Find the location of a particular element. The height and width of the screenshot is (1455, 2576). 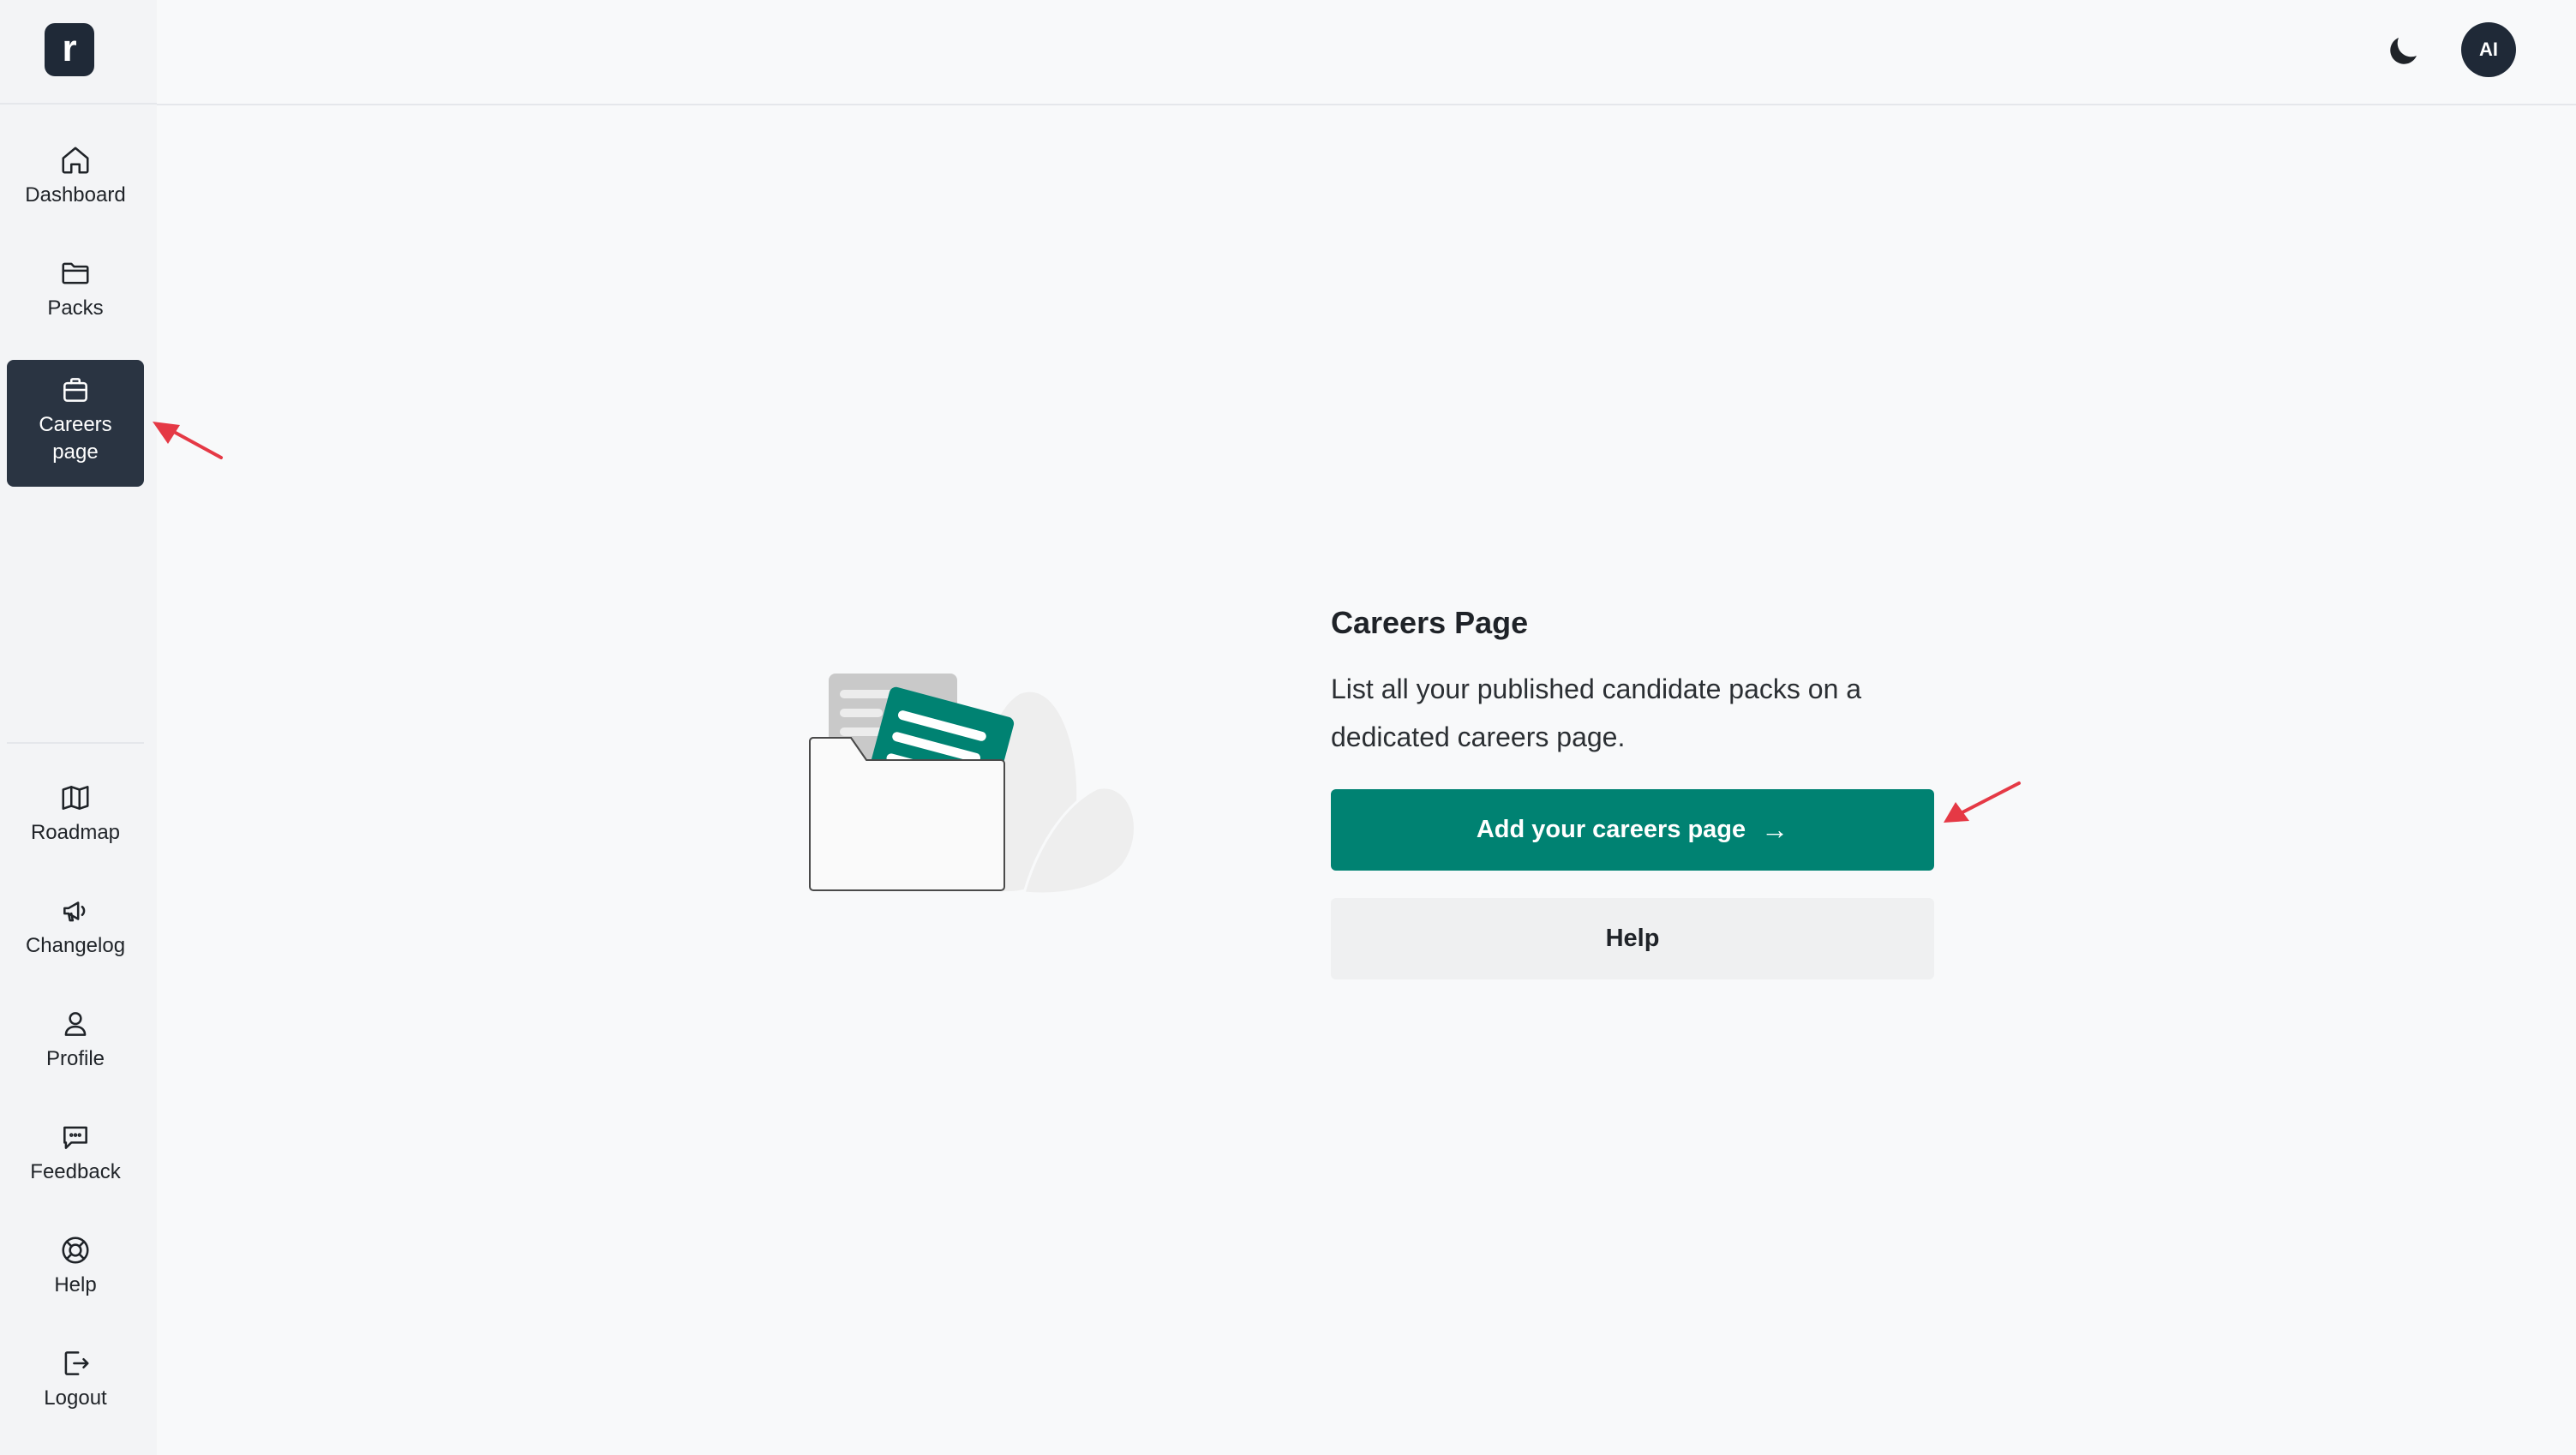

sidebar-item-label: Feedback is located at coordinates (75, 1171).